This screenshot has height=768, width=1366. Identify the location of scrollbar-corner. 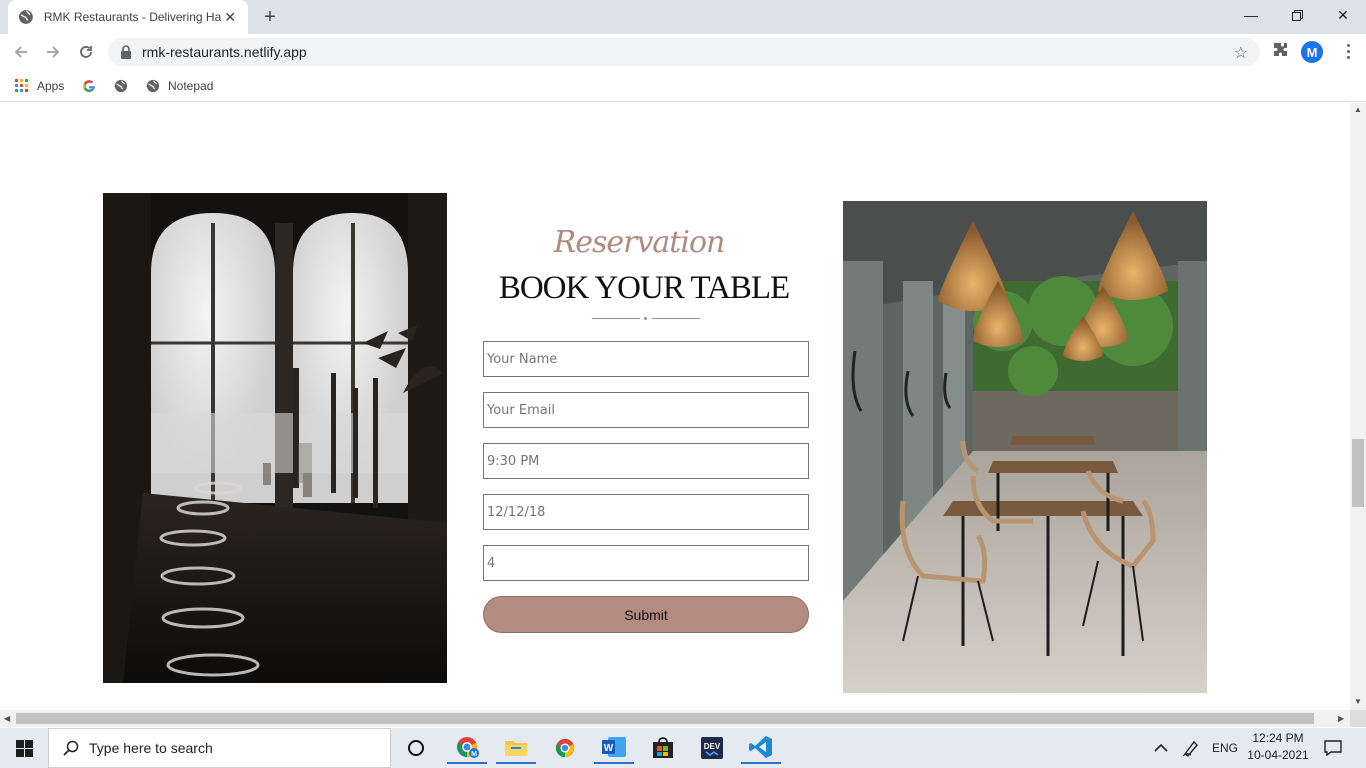
(1358, 718).